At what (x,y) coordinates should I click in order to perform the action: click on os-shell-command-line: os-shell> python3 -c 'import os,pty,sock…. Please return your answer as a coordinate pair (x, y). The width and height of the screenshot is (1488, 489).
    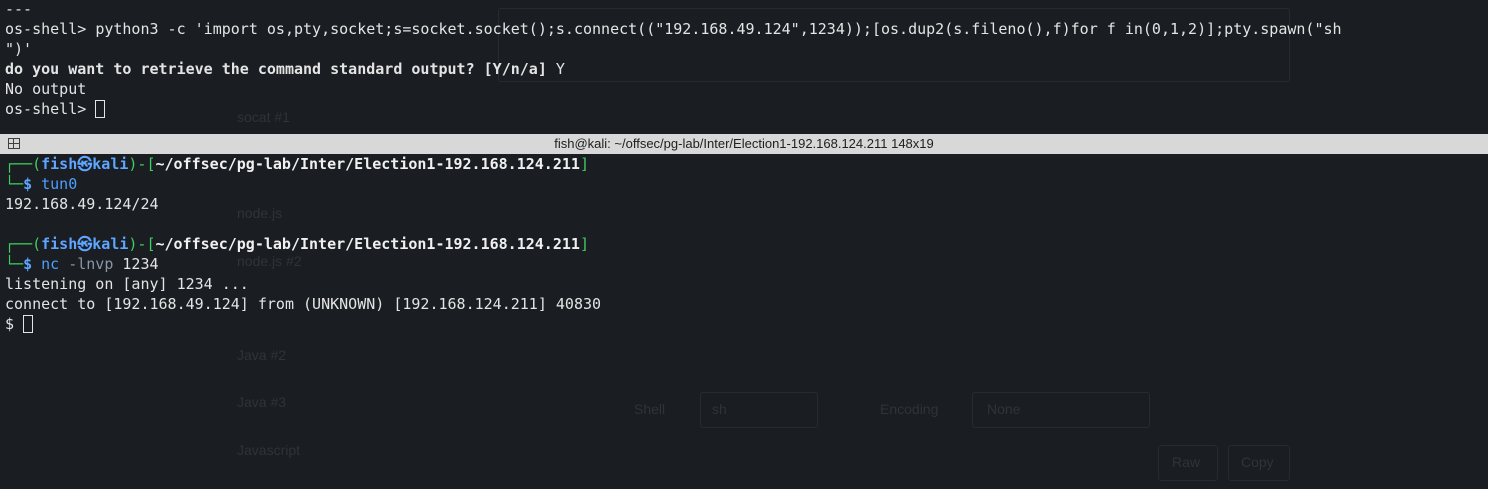
    Looking at the image, I should click on (673, 29).